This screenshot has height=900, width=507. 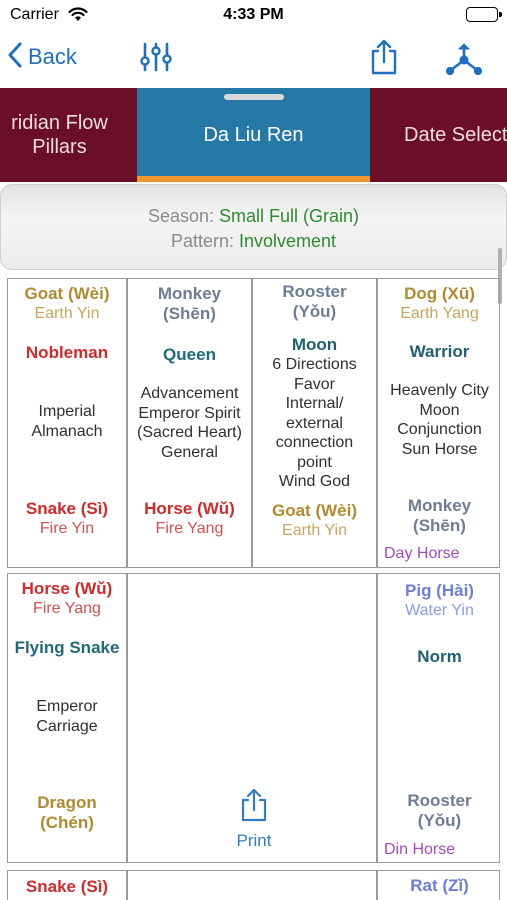 What do you see at coordinates (314, 530) in the screenshot?
I see `bottom-element-name: Earth Yin` at bounding box center [314, 530].